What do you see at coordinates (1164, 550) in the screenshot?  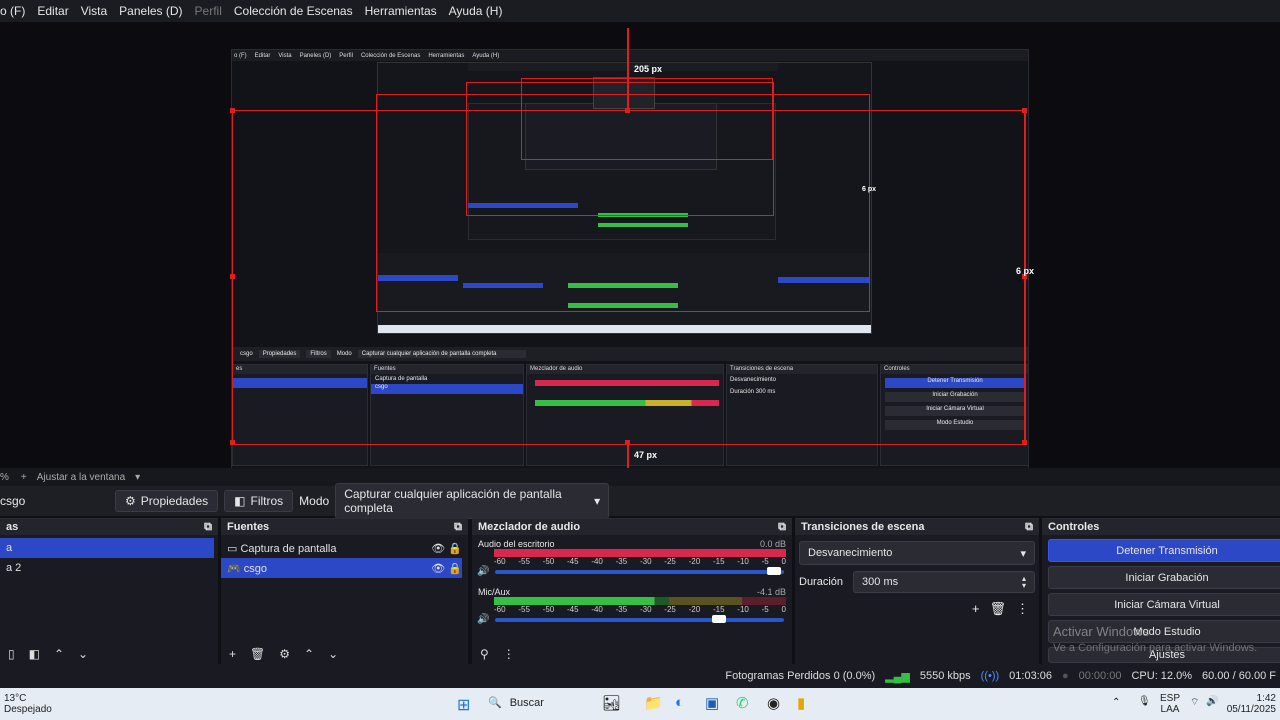 I see `stop-streaming-button: Detener Transmisión` at bounding box center [1164, 550].